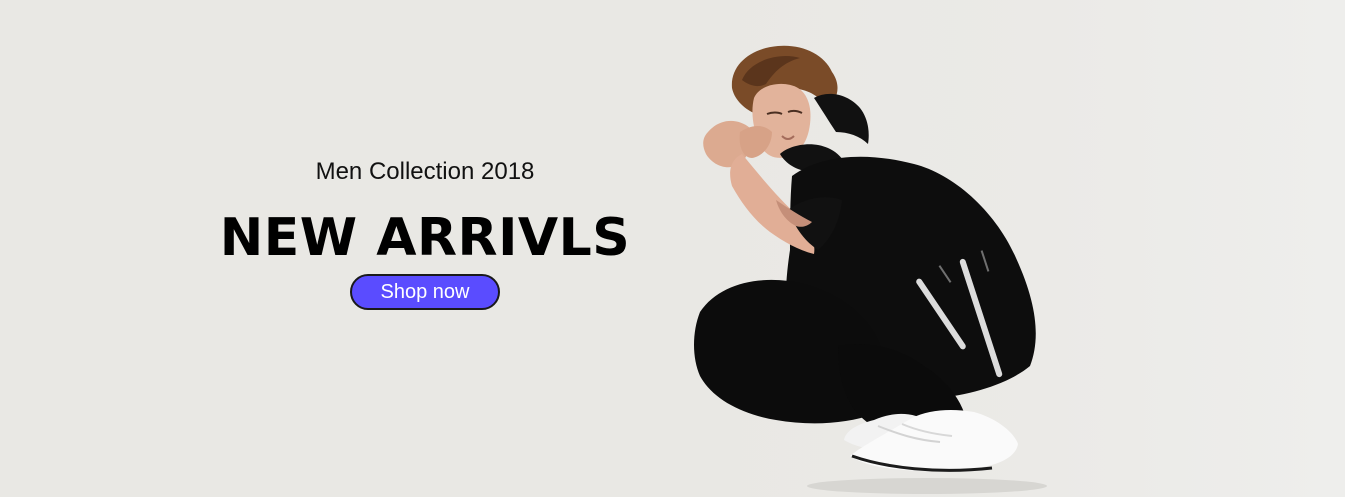 This screenshot has width=1345, height=497. I want to click on hero-subtitle: Men Collection 2018, so click(425, 171).